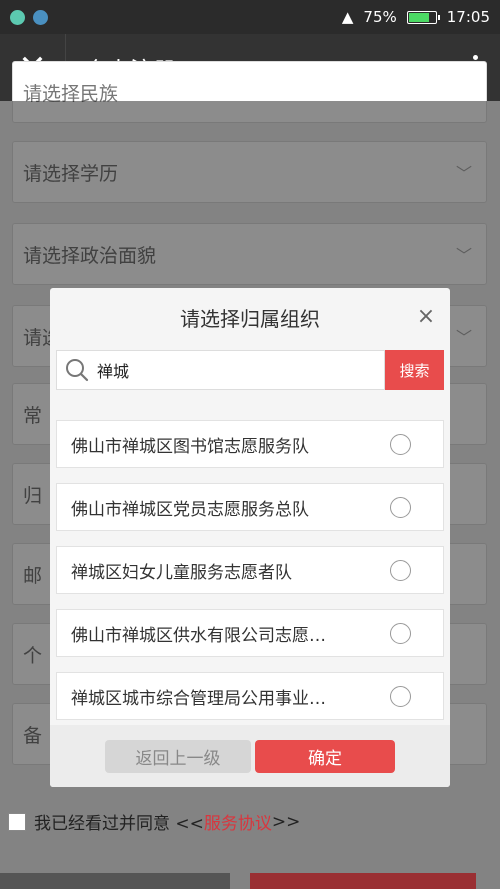  What do you see at coordinates (286, 821) in the screenshot?
I see `agree-suffix: >>` at bounding box center [286, 821].